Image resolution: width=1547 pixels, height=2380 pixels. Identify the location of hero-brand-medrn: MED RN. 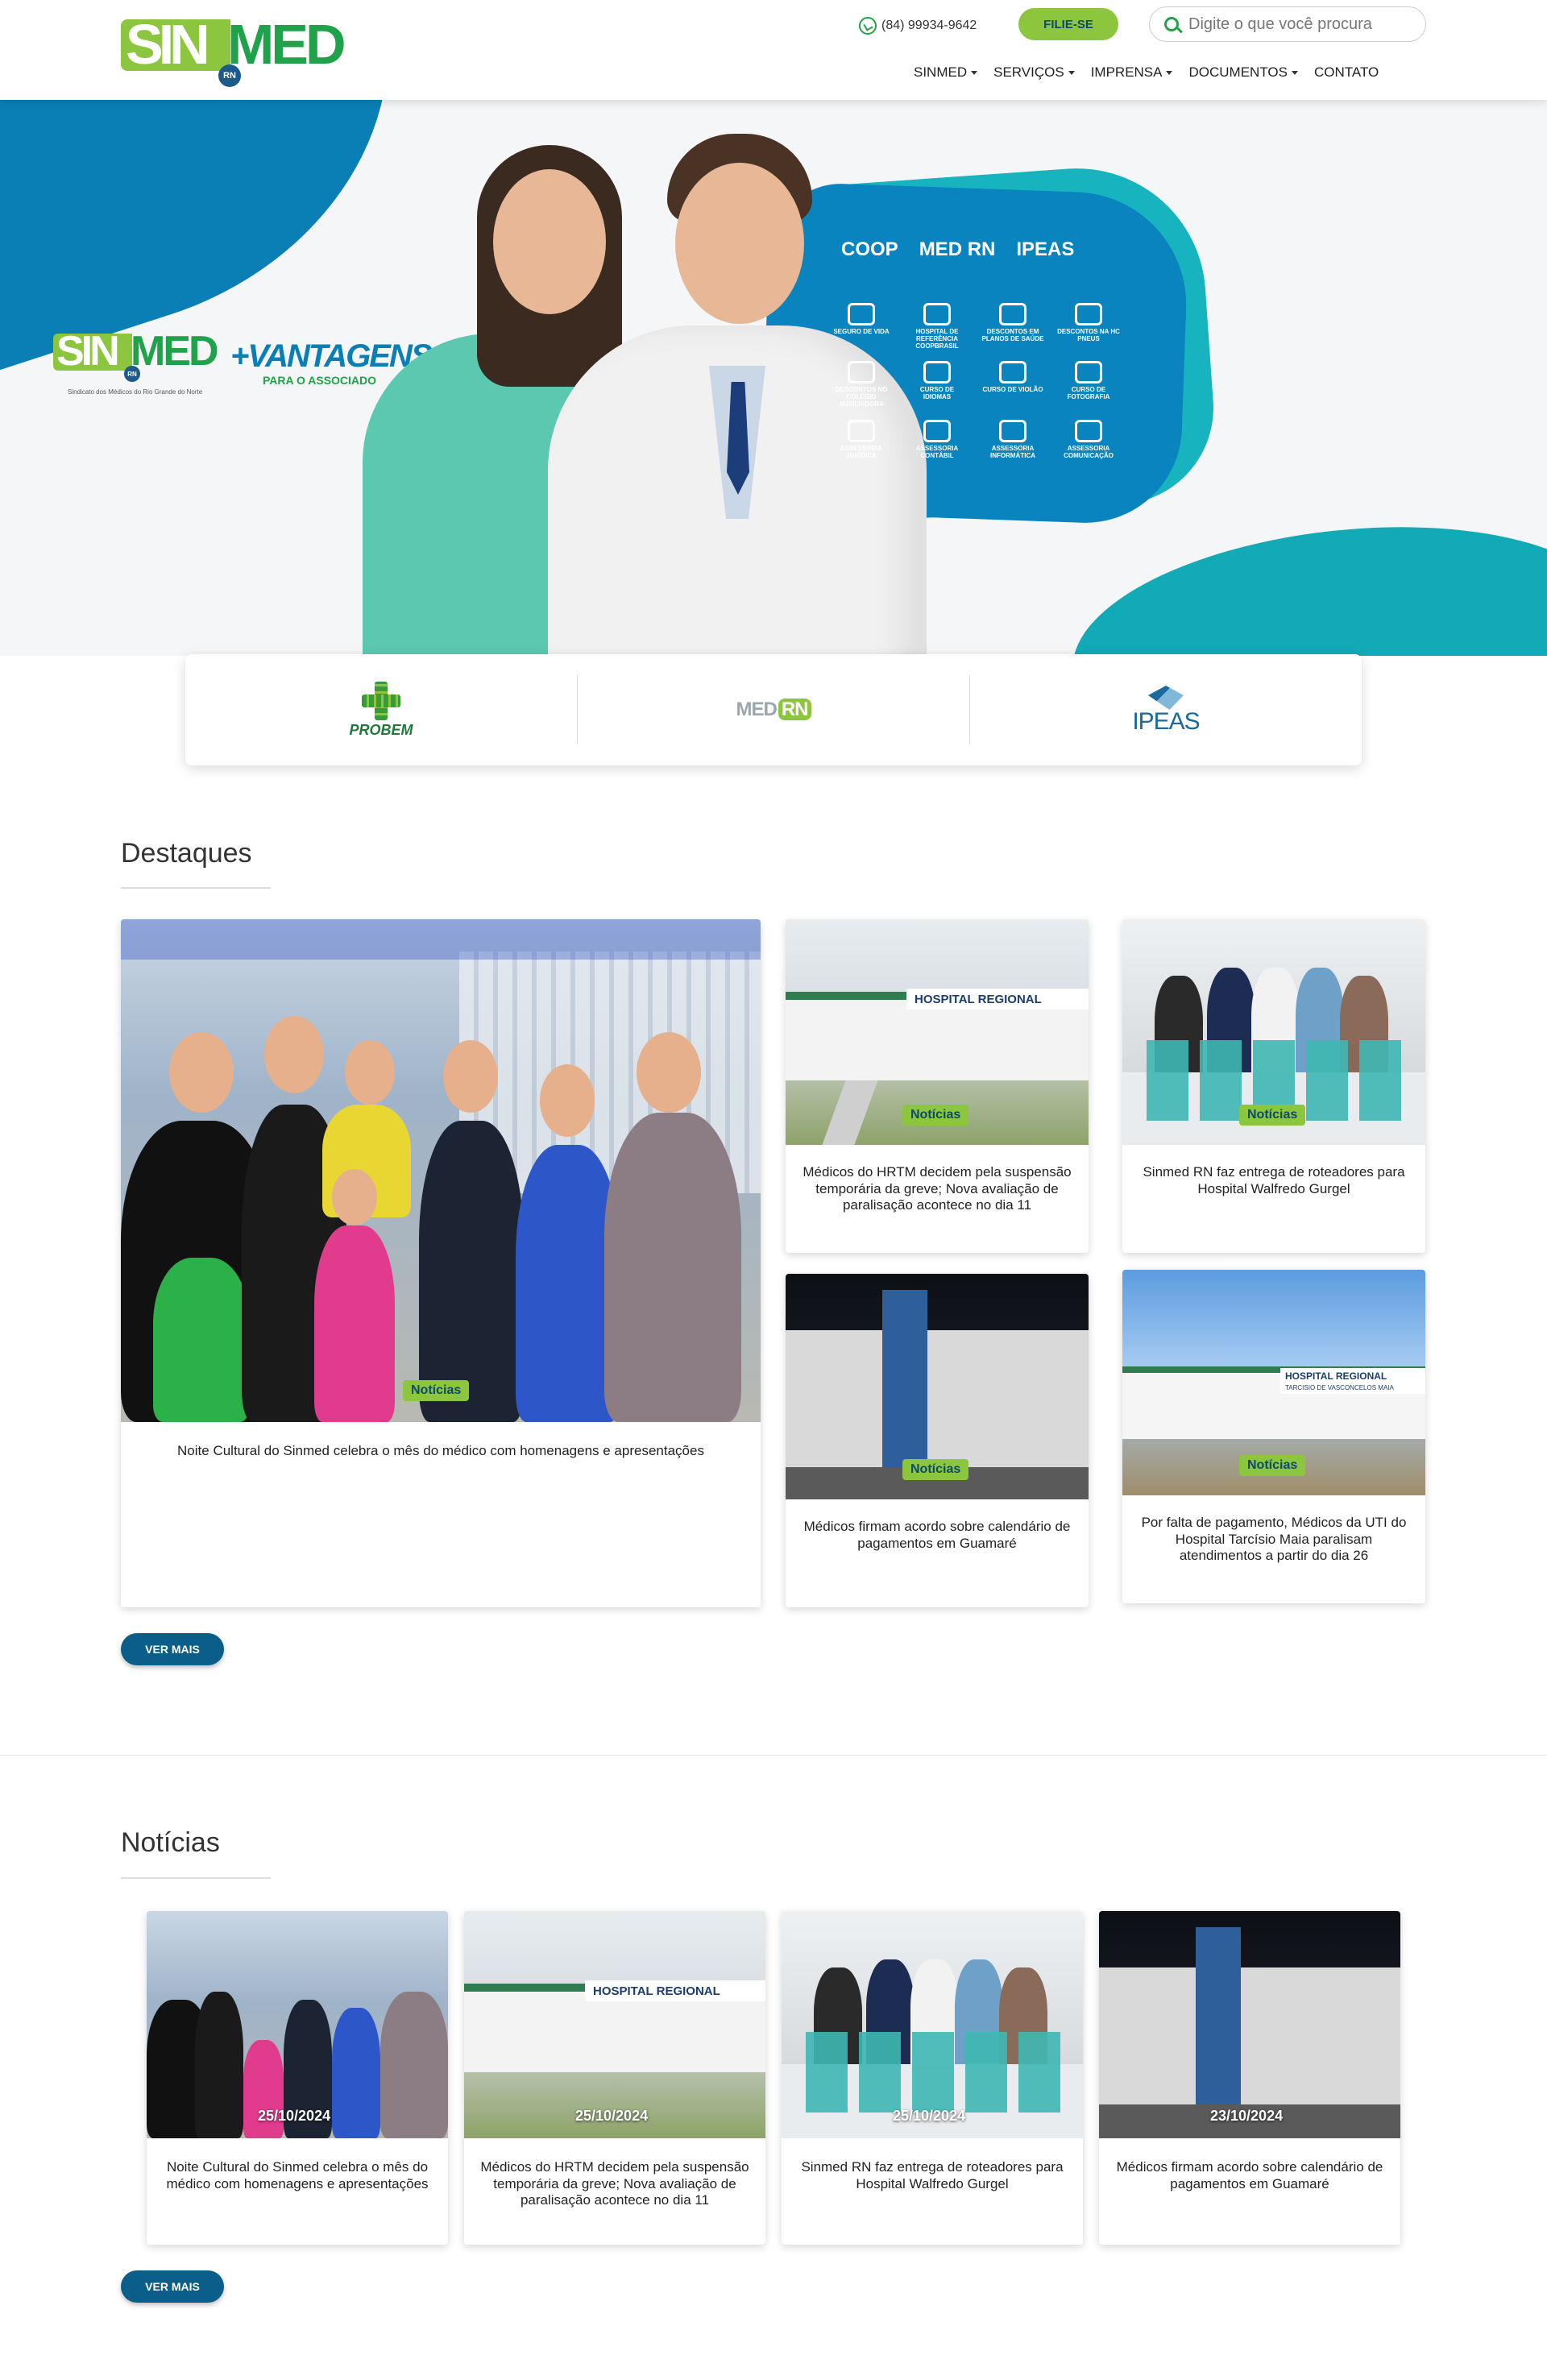
(958, 249).